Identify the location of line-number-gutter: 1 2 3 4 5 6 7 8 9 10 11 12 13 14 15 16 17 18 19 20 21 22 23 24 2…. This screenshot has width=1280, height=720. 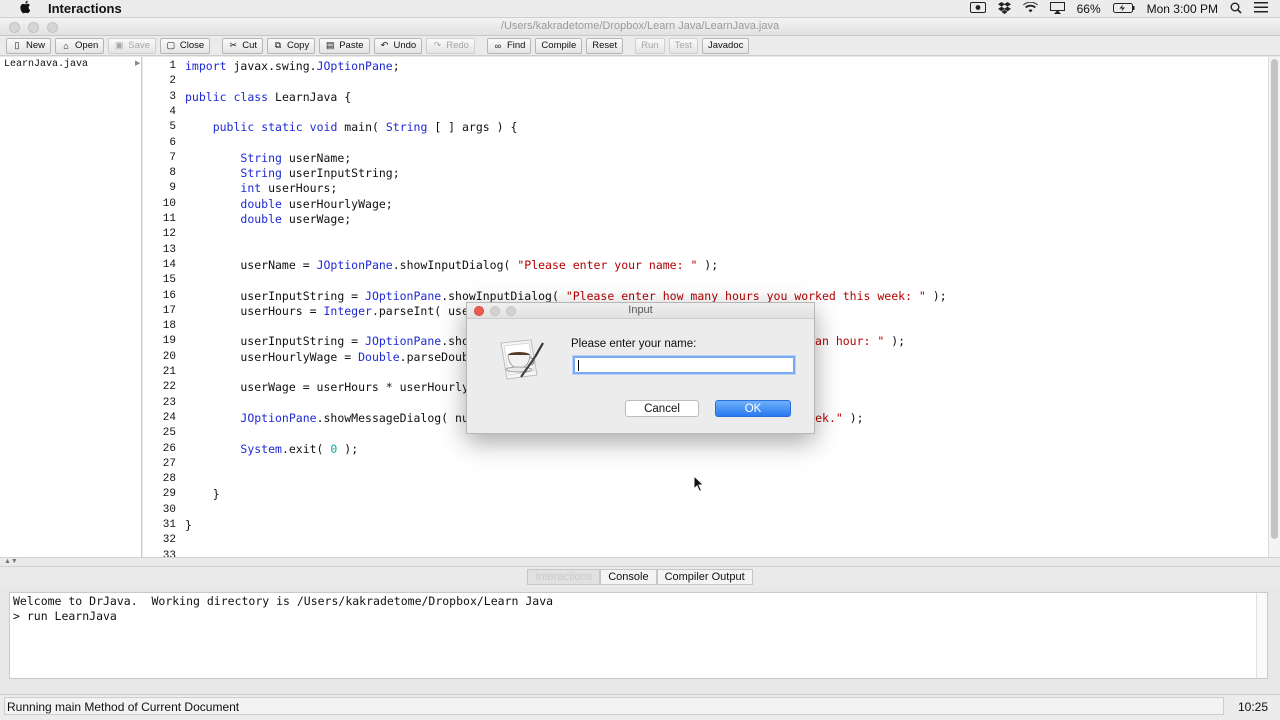
(160, 307).